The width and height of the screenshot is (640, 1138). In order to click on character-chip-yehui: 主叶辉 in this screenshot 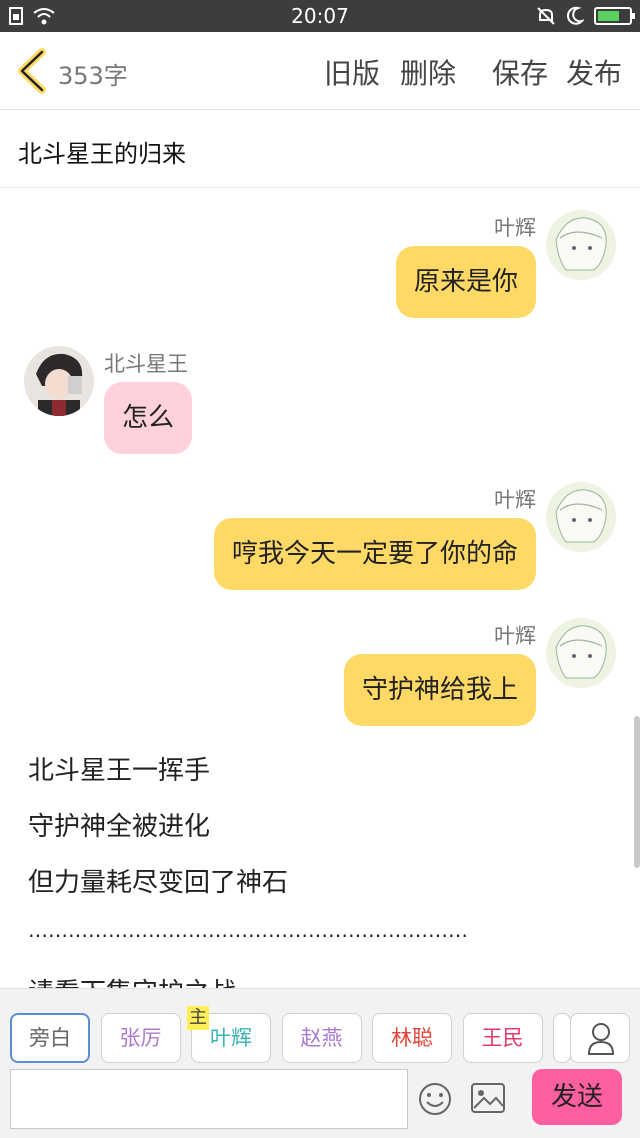, I will do `click(229, 1034)`.